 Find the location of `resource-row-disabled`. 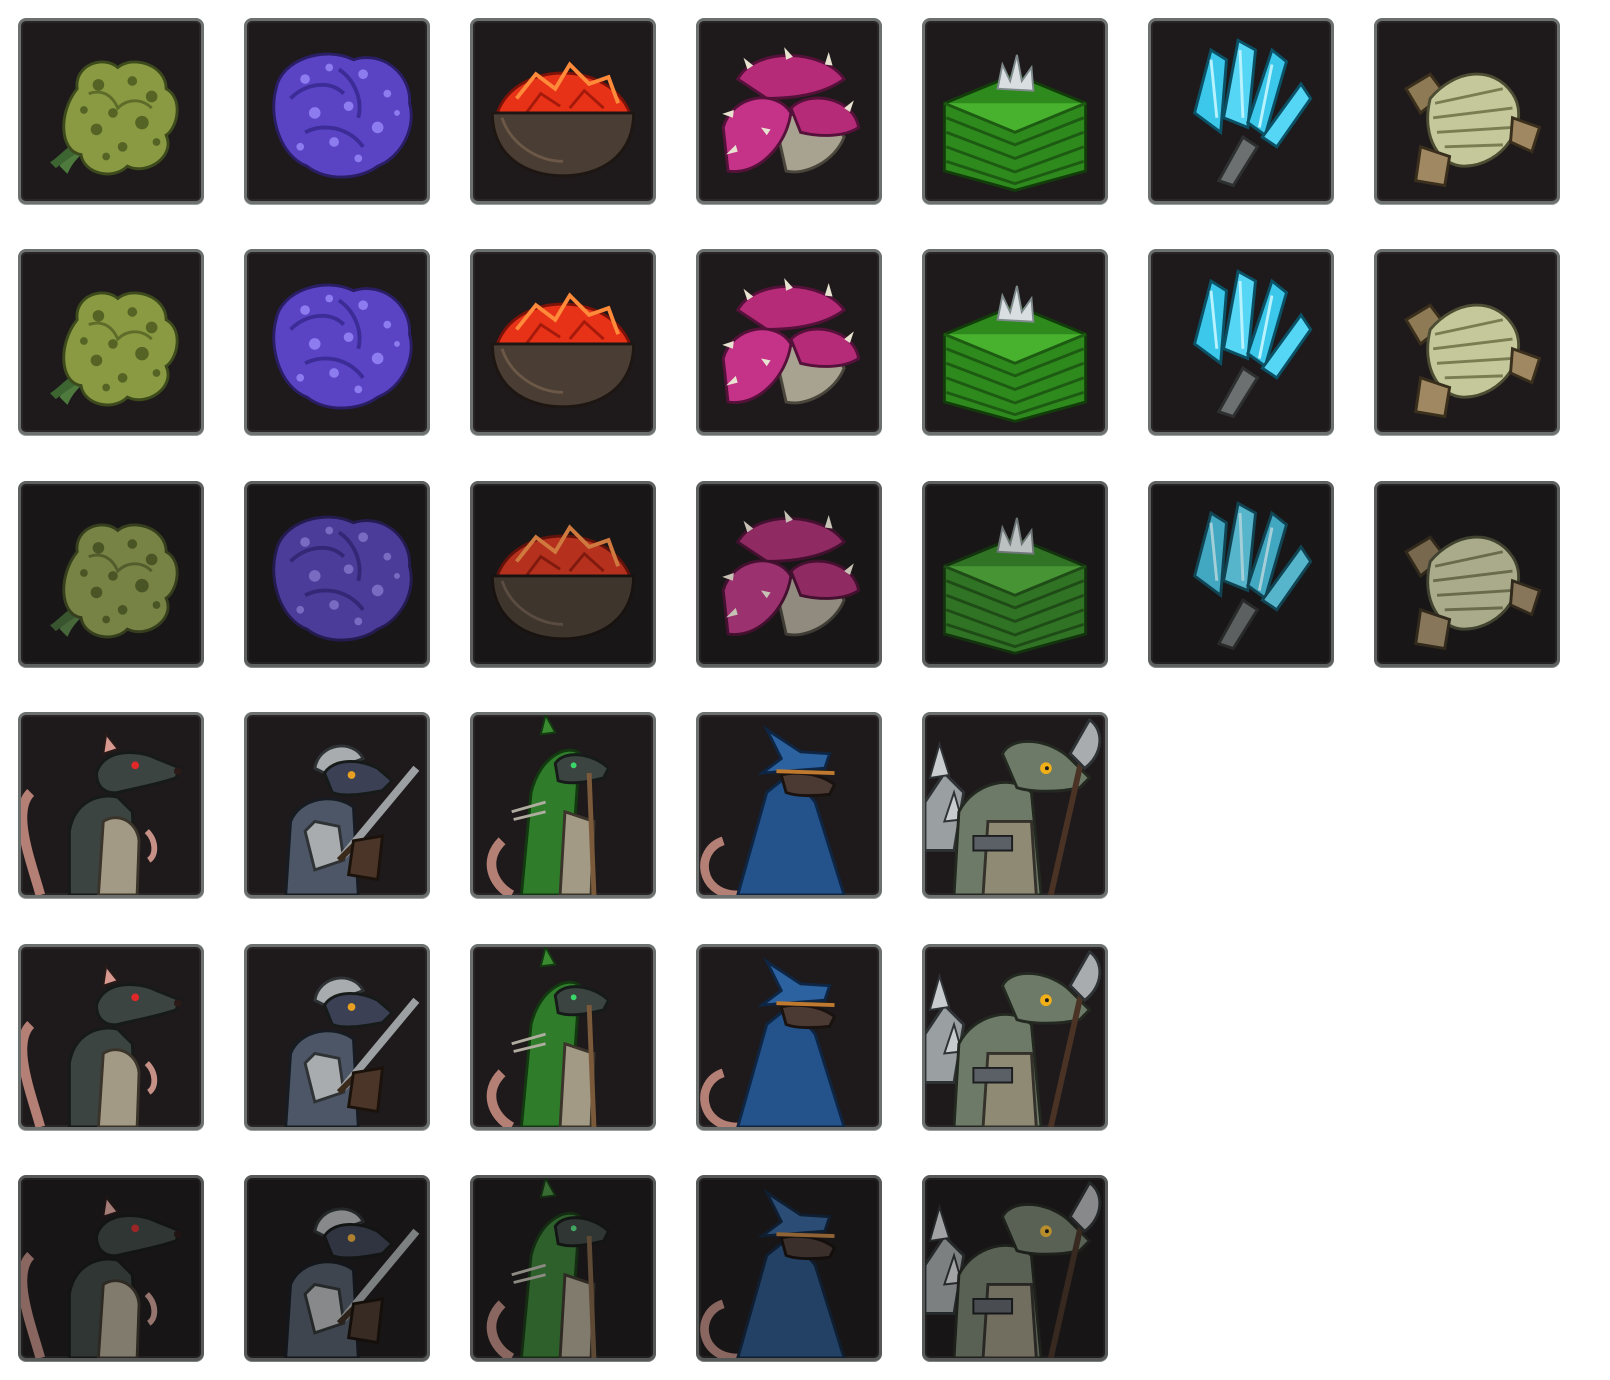

resource-row-disabled is located at coordinates (789, 574).